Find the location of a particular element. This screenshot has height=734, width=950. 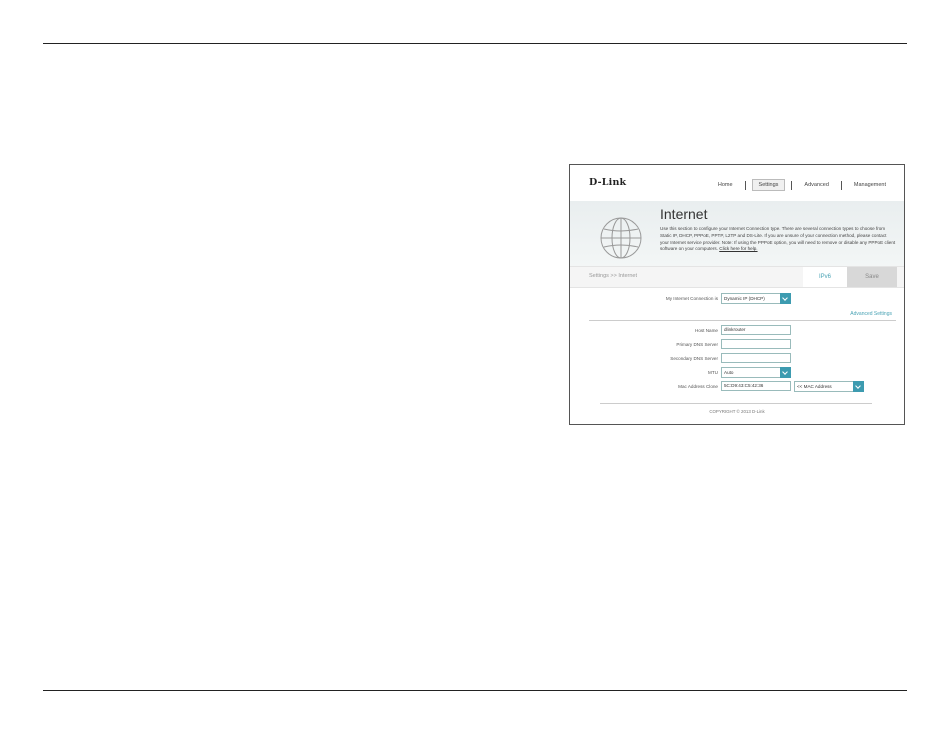

page-bottom-rule is located at coordinates (475, 690).